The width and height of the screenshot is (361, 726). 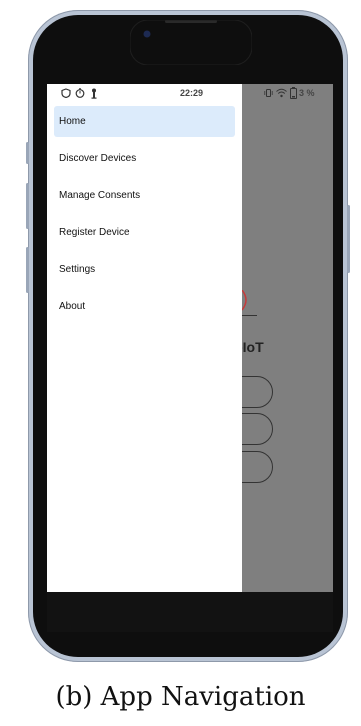 What do you see at coordinates (307, 93) in the screenshot?
I see `battery-percent: 3 %` at bounding box center [307, 93].